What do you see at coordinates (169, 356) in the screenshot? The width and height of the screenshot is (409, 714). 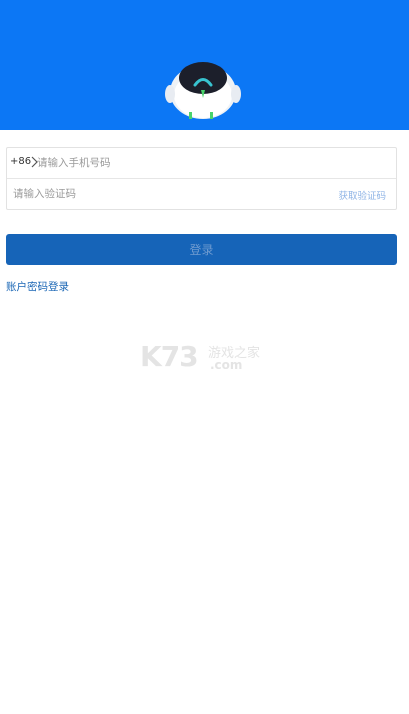 I see `watermark-brand: K73` at bounding box center [169, 356].